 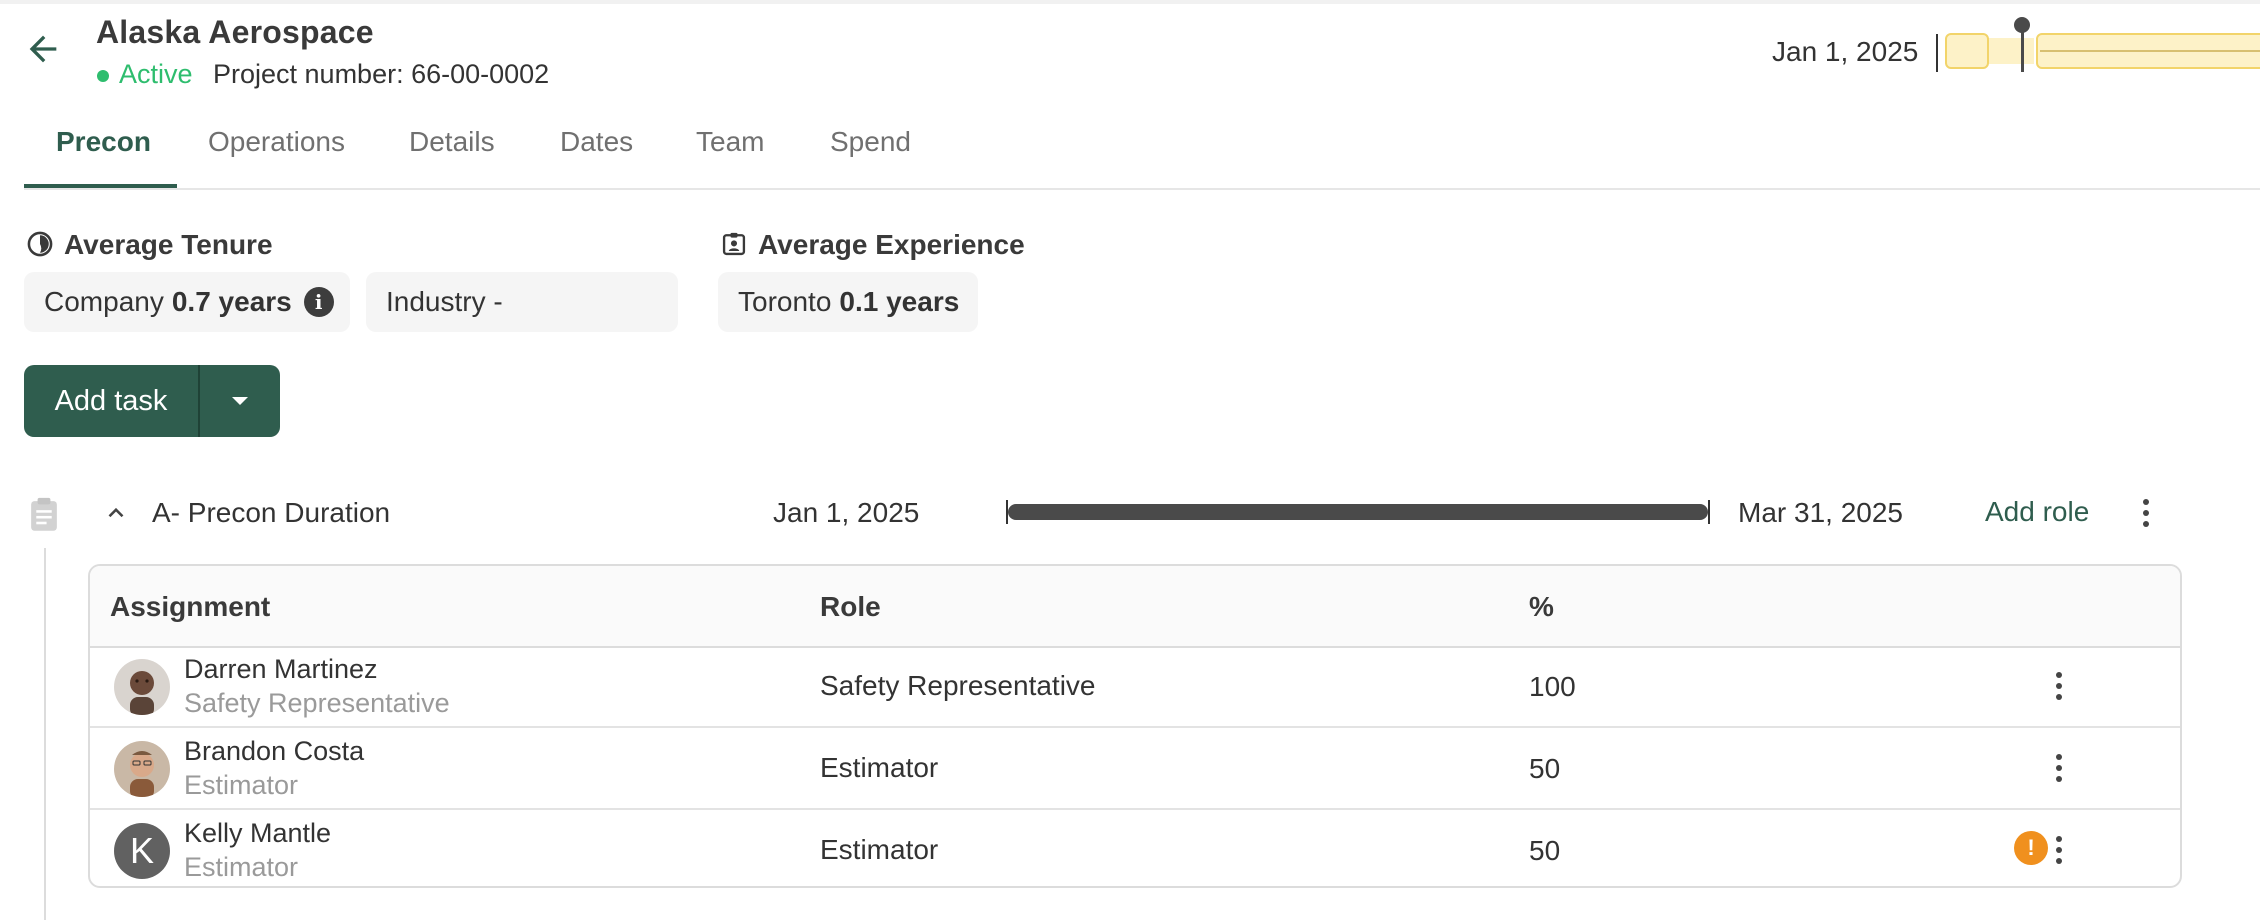 What do you see at coordinates (730, 142) in the screenshot?
I see `tab-team: Team` at bounding box center [730, 142].